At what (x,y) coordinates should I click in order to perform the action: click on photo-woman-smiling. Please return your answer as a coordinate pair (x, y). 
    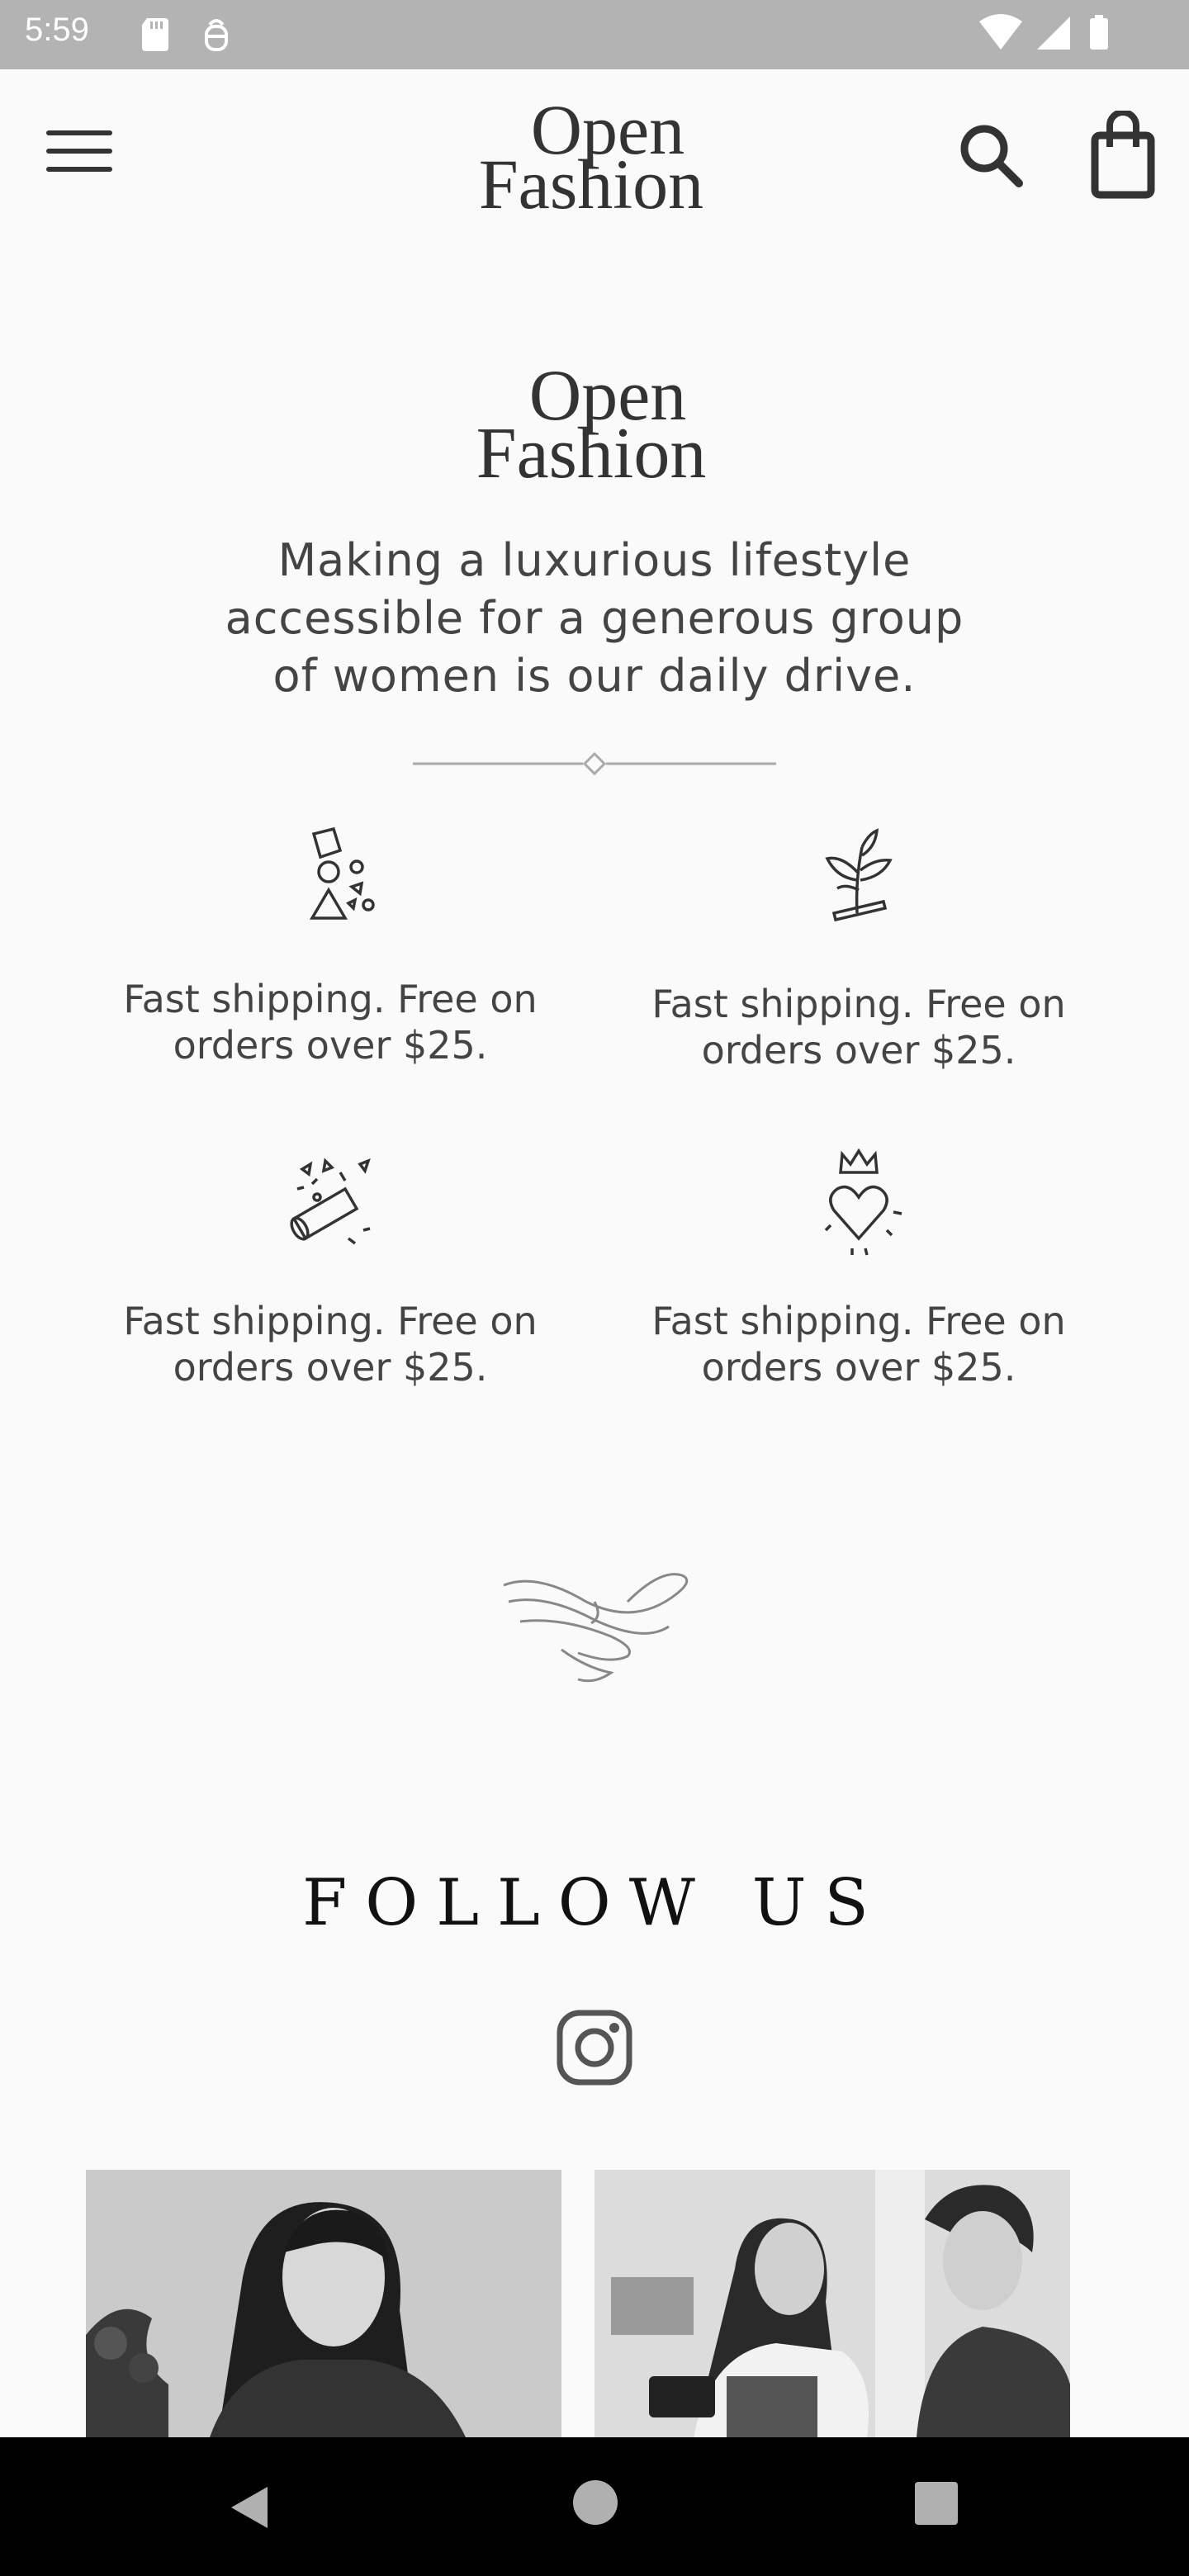
    Looking at the image, I should click on (323, 2303).